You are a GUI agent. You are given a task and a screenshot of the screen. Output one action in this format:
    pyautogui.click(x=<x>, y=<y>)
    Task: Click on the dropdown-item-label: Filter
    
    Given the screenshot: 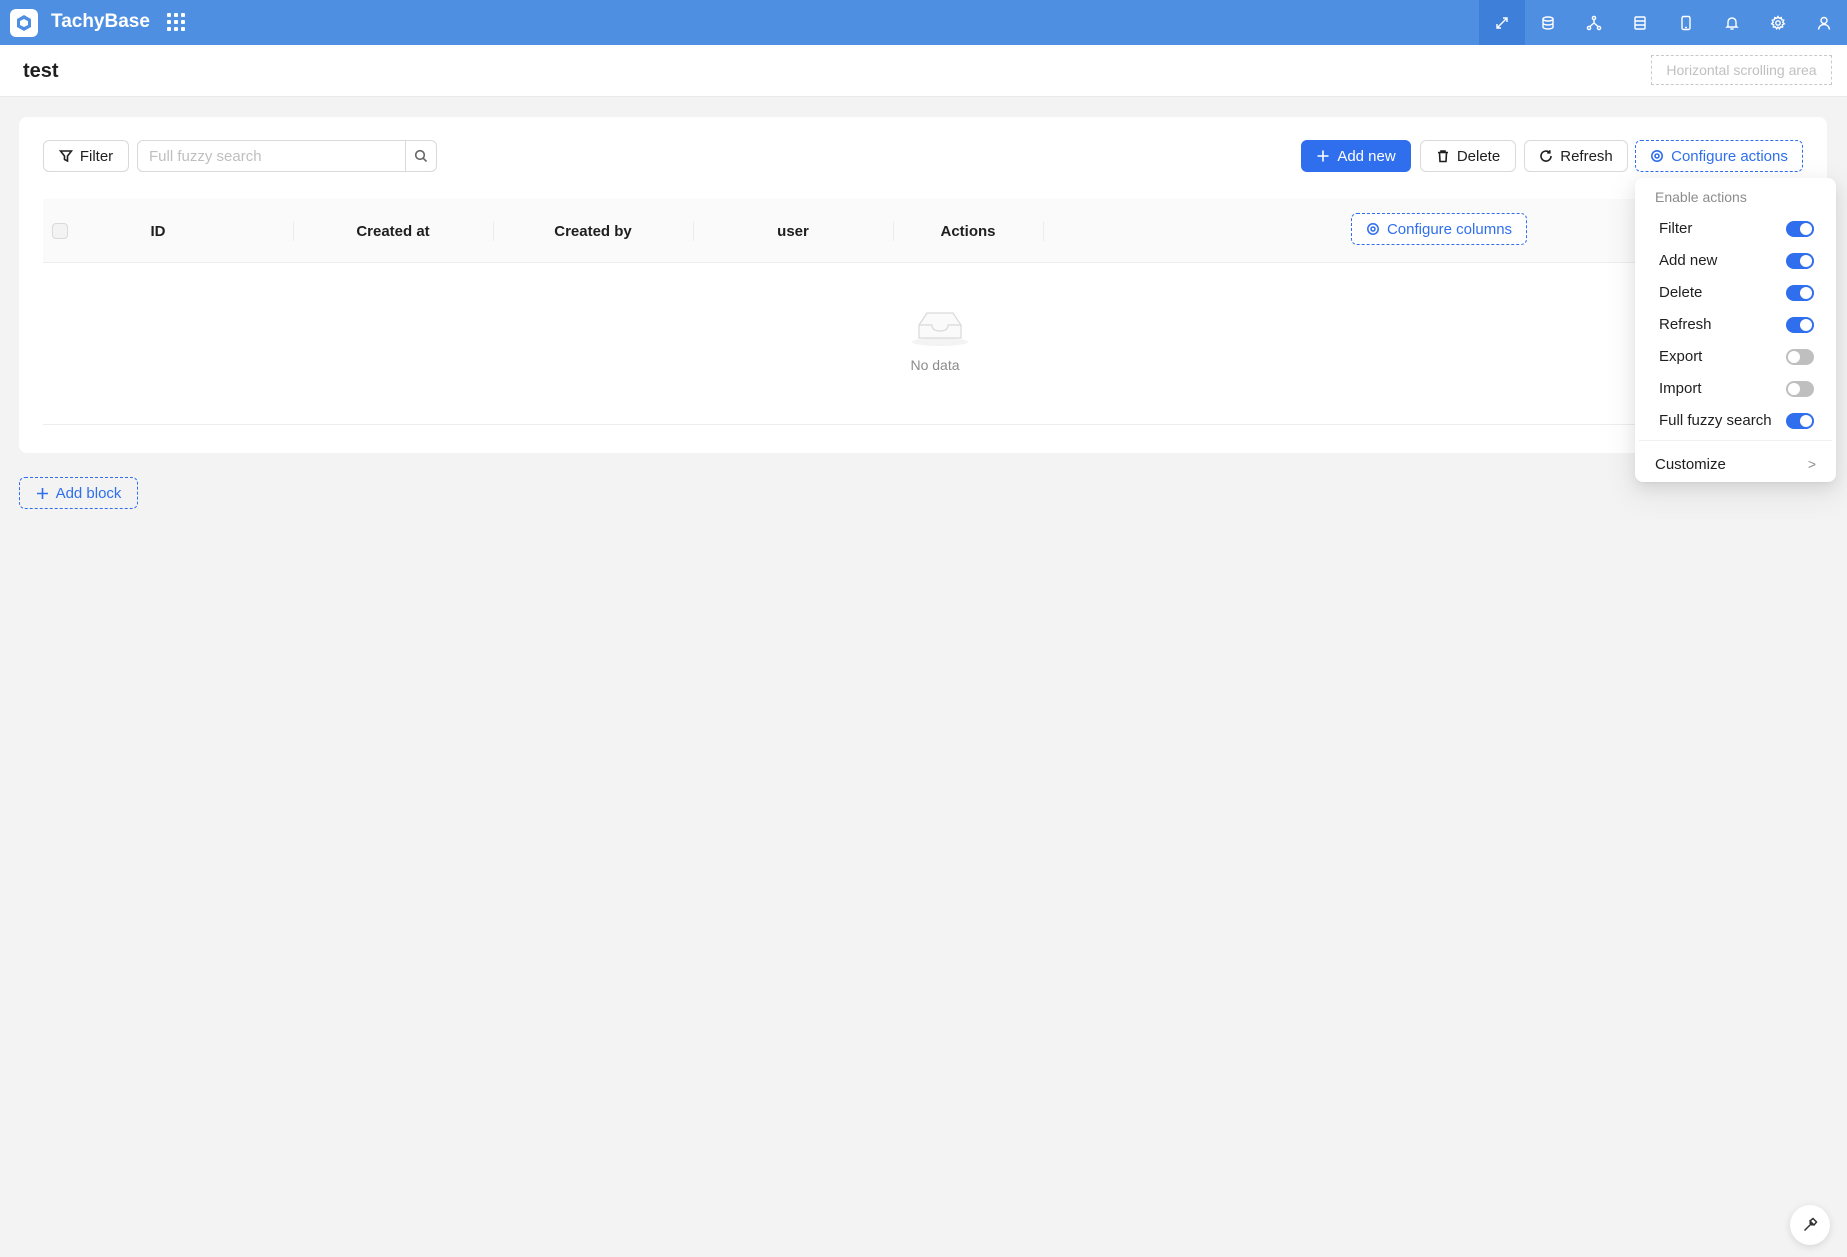 What is the action you would take?
    pyautogui.click(x=1676, y=228)
    